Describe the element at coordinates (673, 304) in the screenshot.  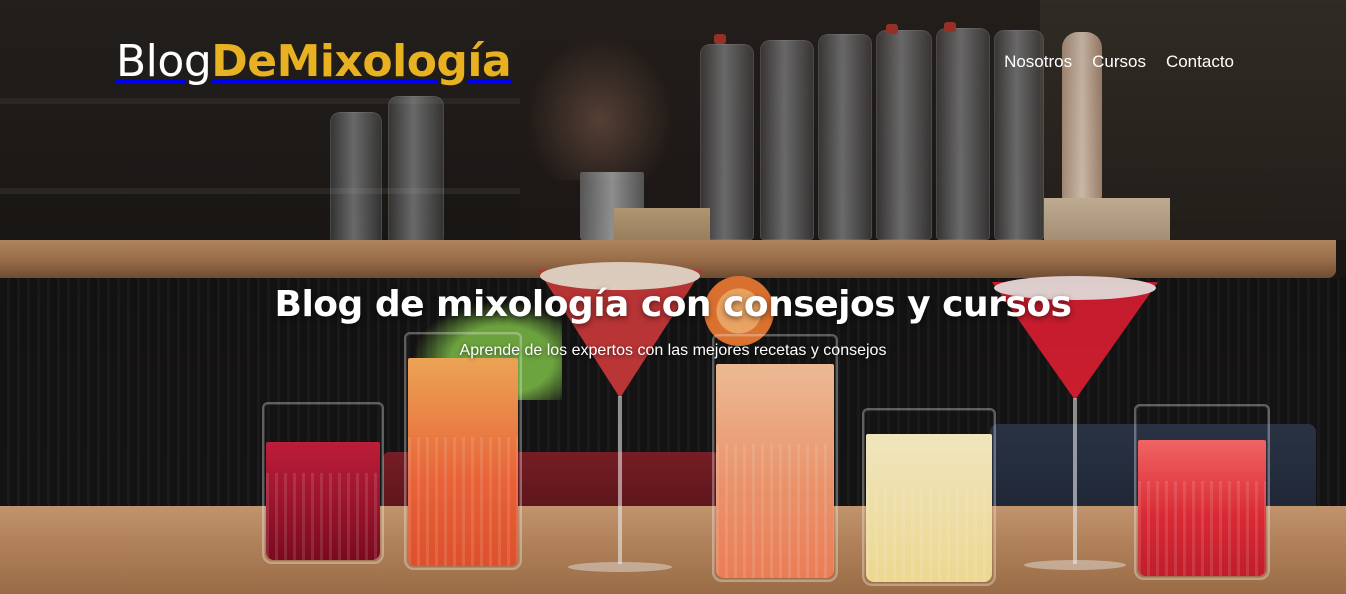
I see `hero-title: Blog de mixología con consejos y cursos` at that location.